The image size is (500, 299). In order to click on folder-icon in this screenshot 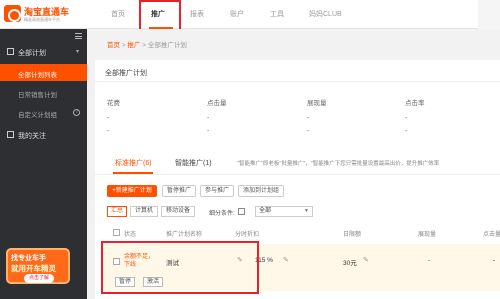, I will do `click(10, 51)`.